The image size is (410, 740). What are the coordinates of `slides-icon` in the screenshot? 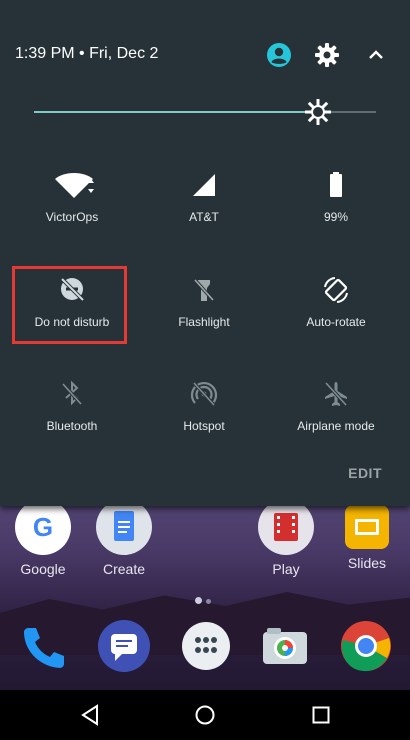 It's located at (367, 527).